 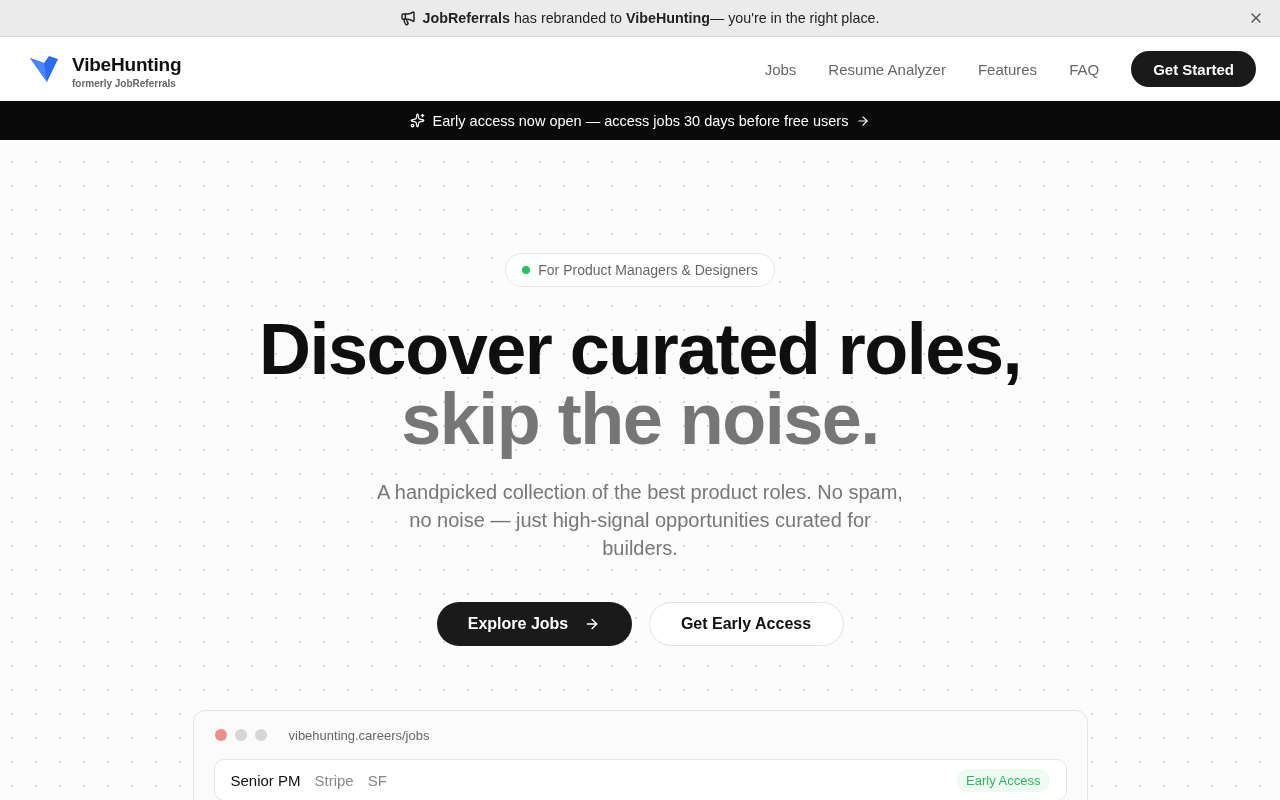 I want to click on status-dot-icon, so click(x=526, y=270).